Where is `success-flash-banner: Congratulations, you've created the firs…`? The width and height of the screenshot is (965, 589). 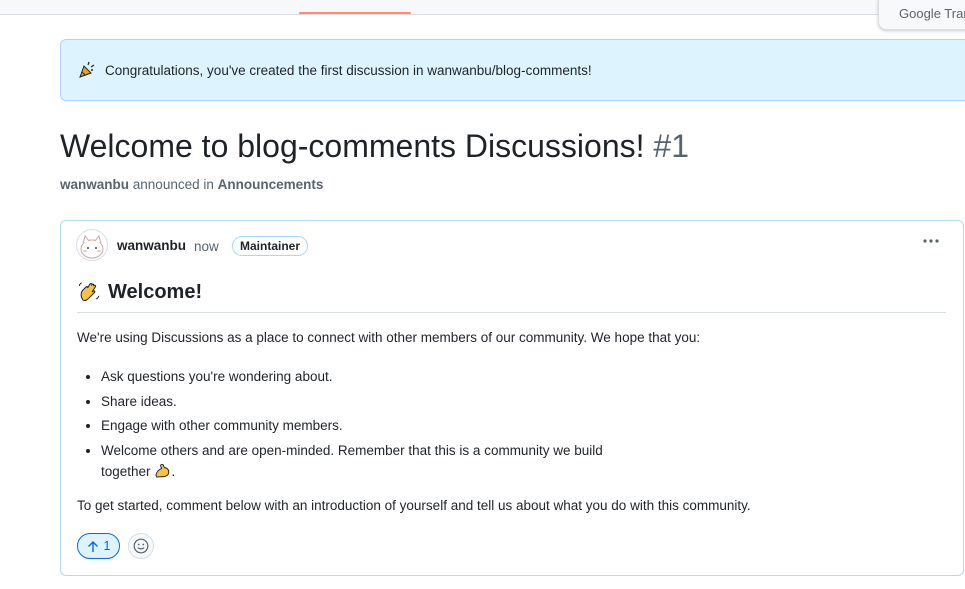
success-flash-banner: Congratulations, you've created the firs… is located at coordinates (512, 70).